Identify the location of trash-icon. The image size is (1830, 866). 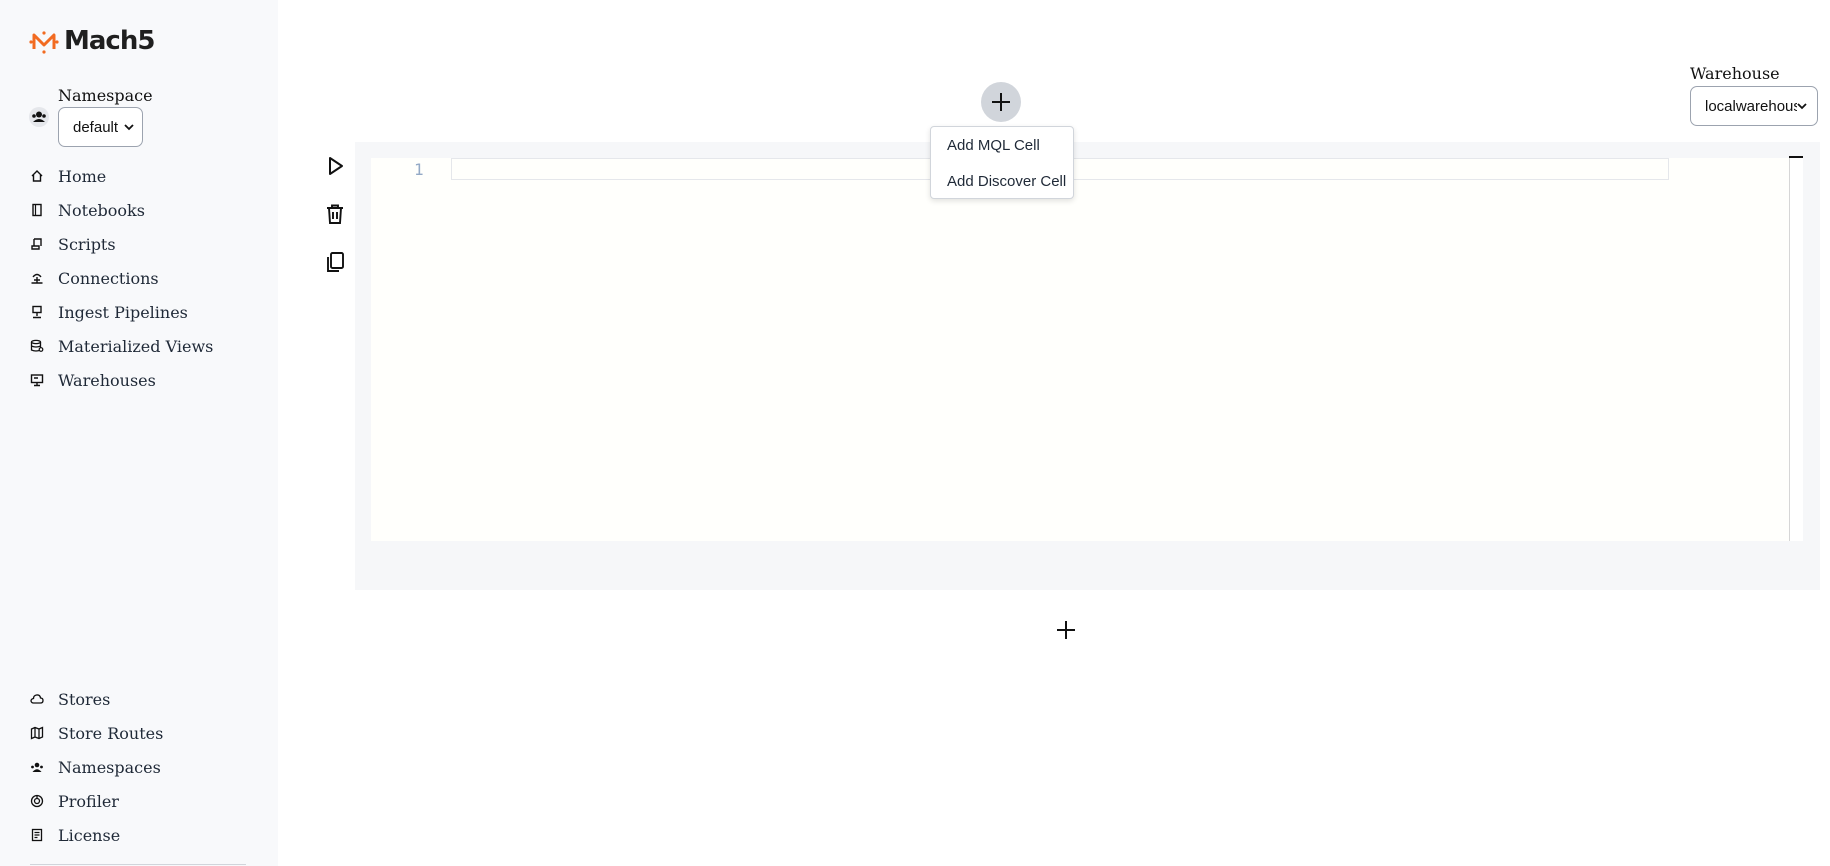
(335, 214).